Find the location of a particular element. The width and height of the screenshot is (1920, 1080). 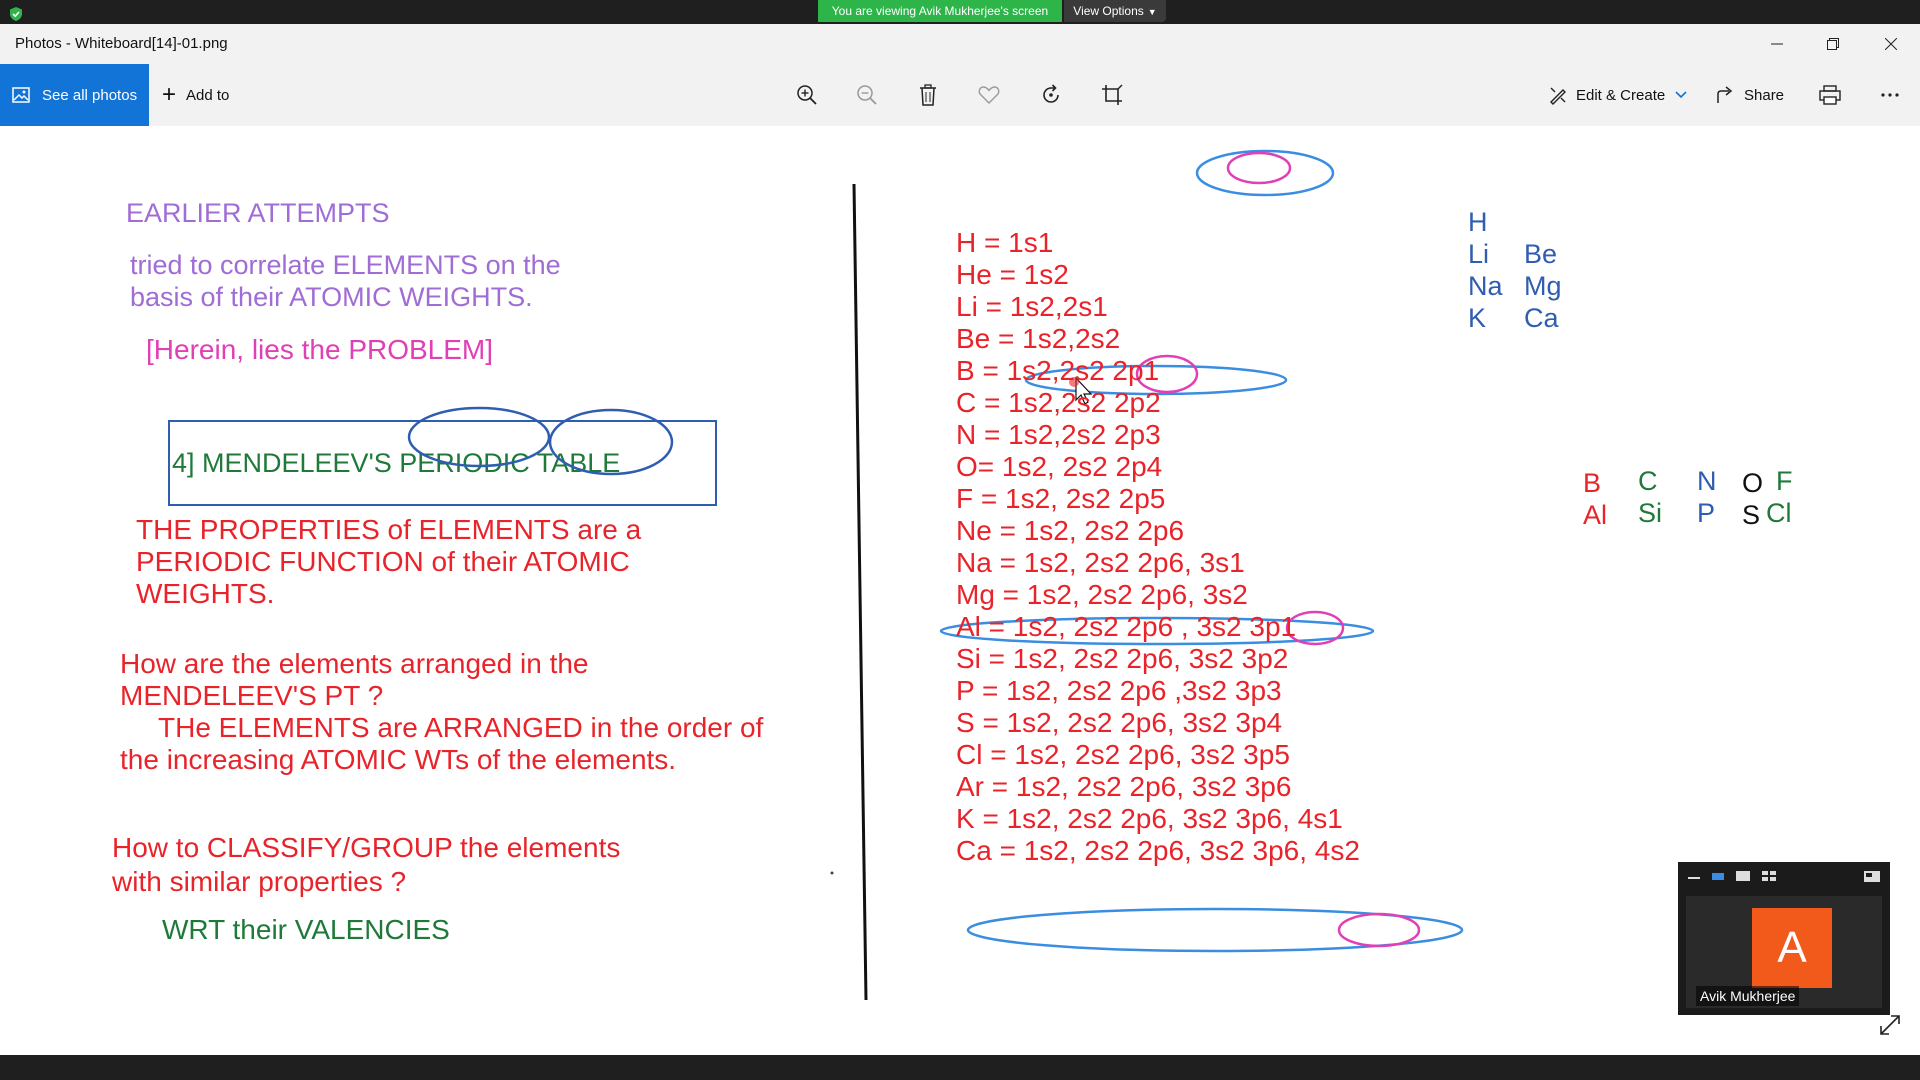

electron-config-line: Ar = 1s2, 2s2 2p6, 3s2 3p6 is located at coordinates (1124, 786).